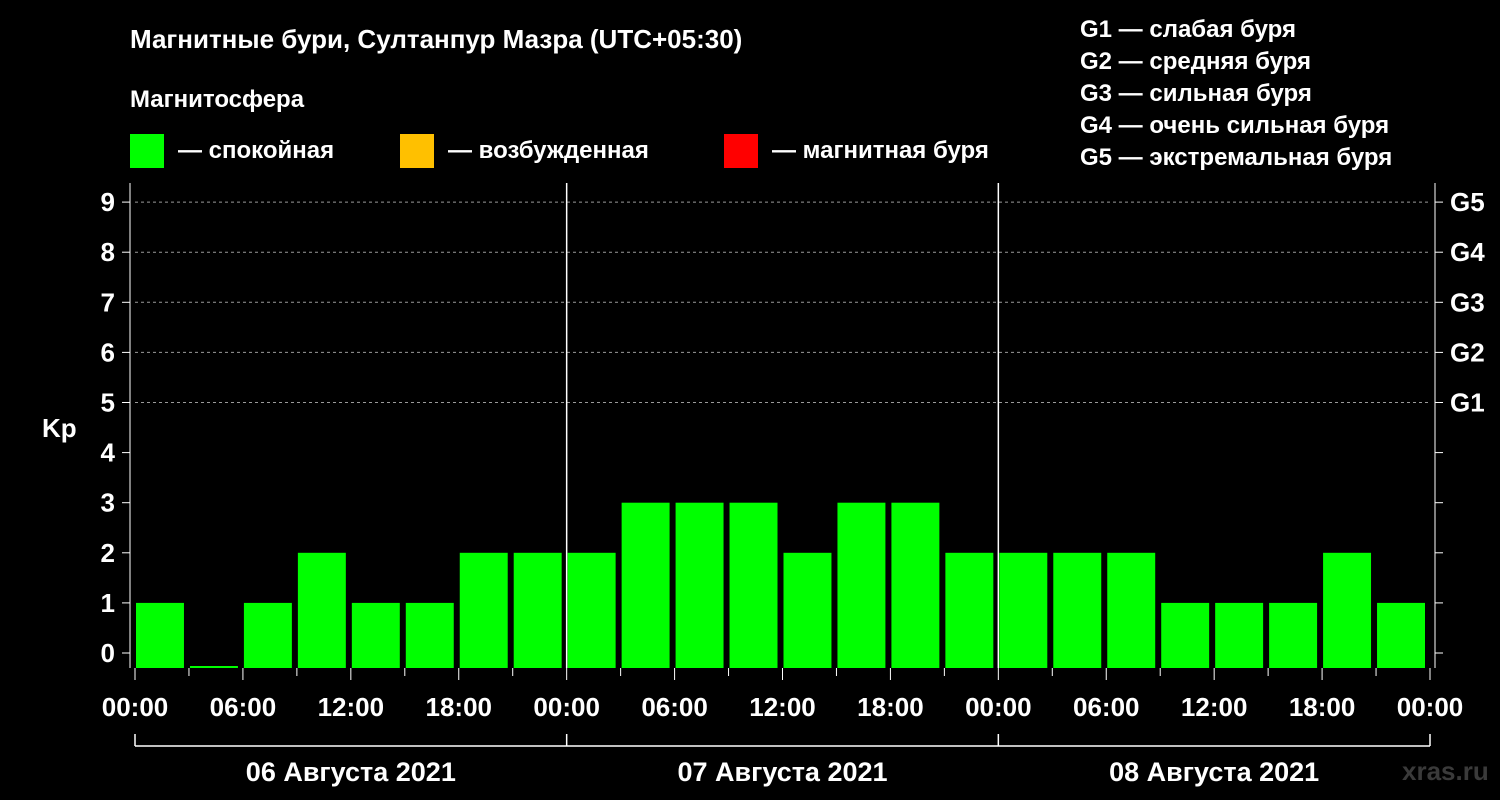 The width and height of the screenshot is (1500, 800). Describe the element at coordinates (108, 553) in the screenshot. I see `y-tick-label: 2` at that location.